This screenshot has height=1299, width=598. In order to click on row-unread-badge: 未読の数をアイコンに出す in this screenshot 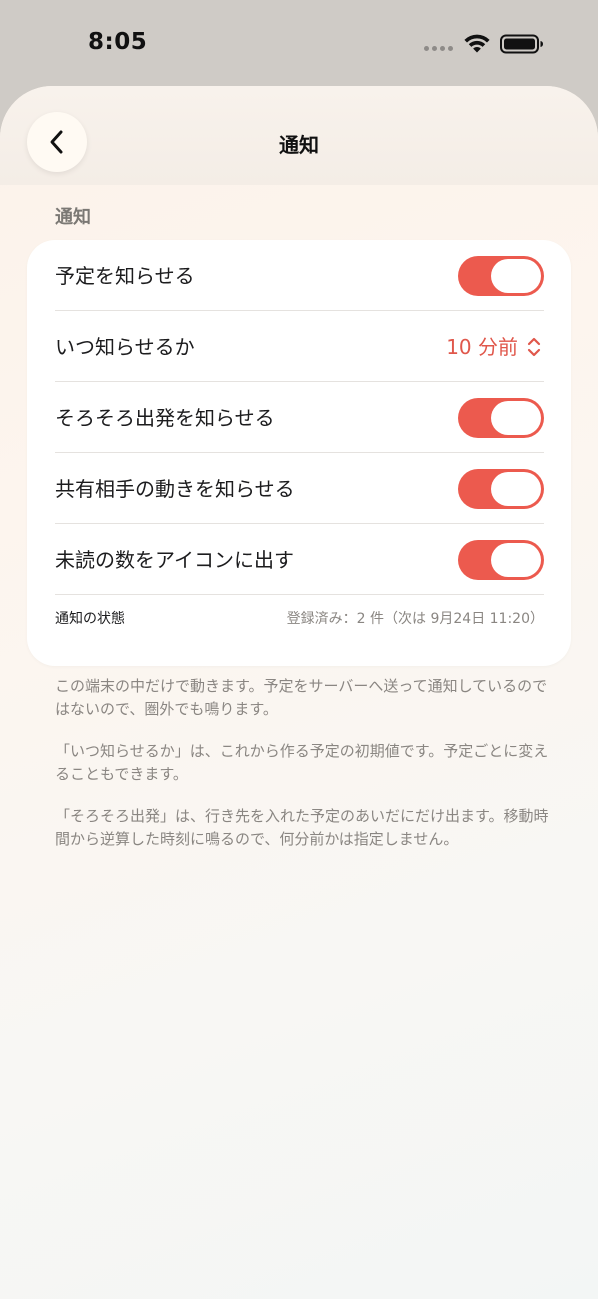, I will do `click(299, 559)`.